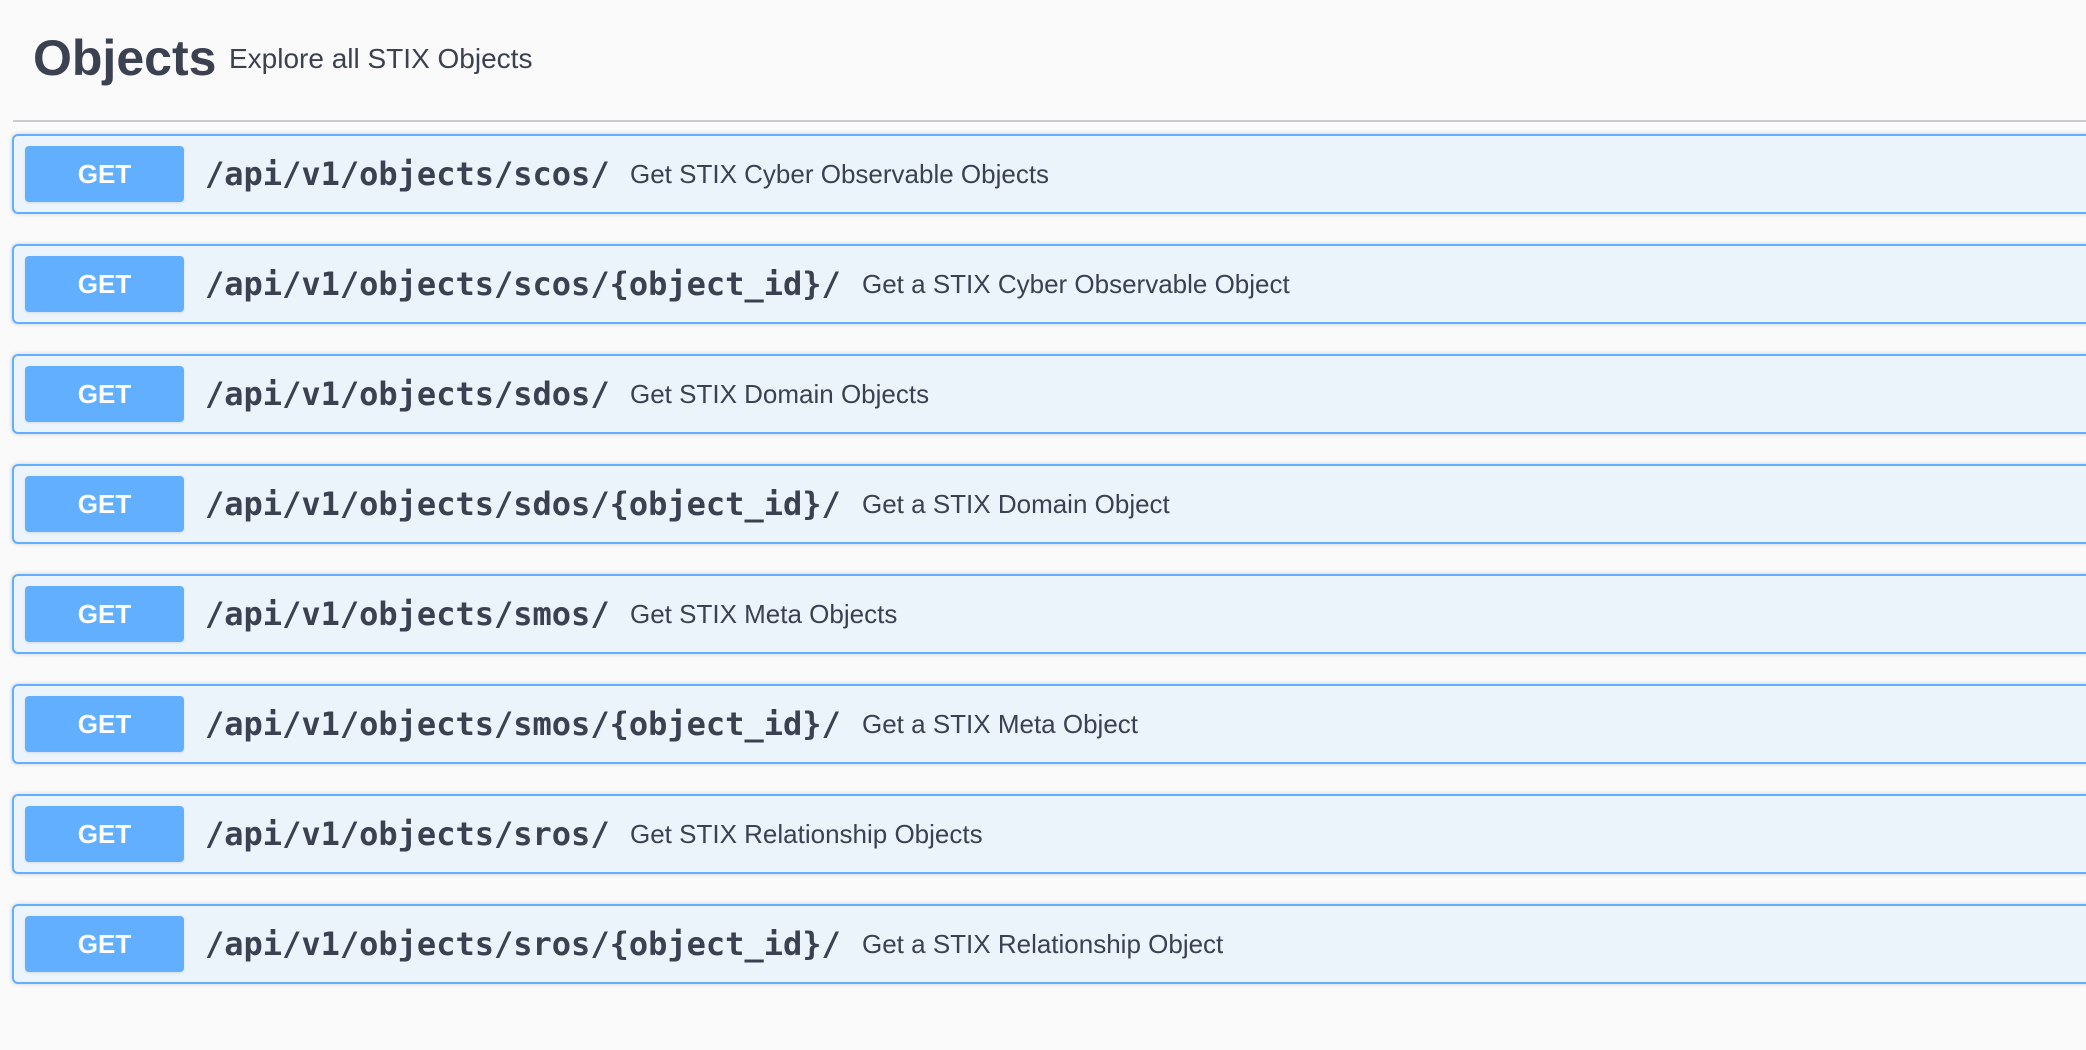 The image size is (2086, 1050). What do you see at coordinates (125, 58) in the screenshot?
I see `section-title: Objects` at bounding box center [125, 58].